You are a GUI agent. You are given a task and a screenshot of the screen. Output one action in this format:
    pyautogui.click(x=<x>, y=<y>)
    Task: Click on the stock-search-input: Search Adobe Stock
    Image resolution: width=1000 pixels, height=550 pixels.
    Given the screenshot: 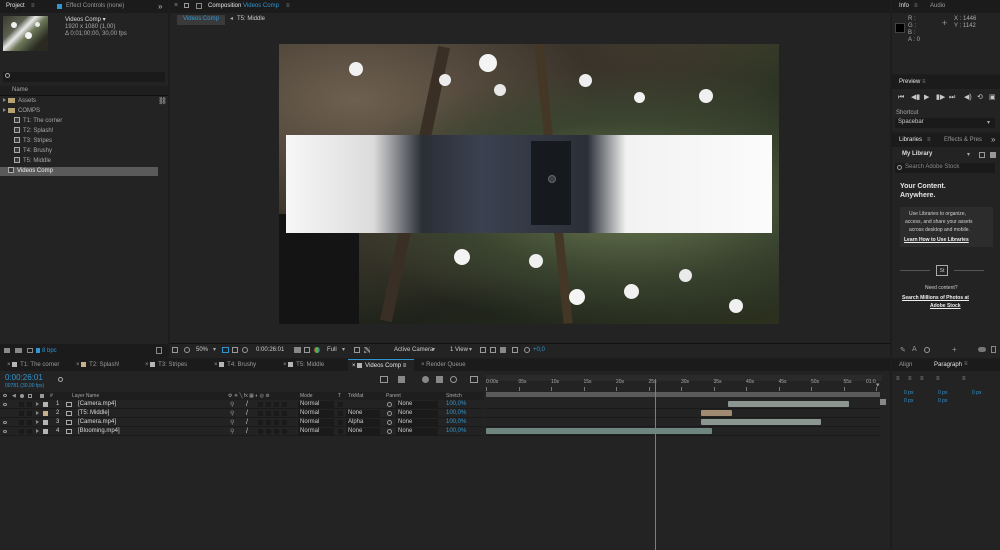 What is the action you would take?
    pyautogui.click(x=945, y=168)
    